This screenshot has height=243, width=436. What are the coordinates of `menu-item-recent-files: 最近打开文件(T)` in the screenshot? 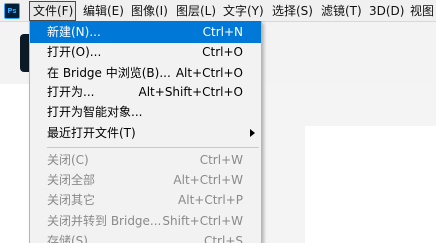 It's located at (145, 133).